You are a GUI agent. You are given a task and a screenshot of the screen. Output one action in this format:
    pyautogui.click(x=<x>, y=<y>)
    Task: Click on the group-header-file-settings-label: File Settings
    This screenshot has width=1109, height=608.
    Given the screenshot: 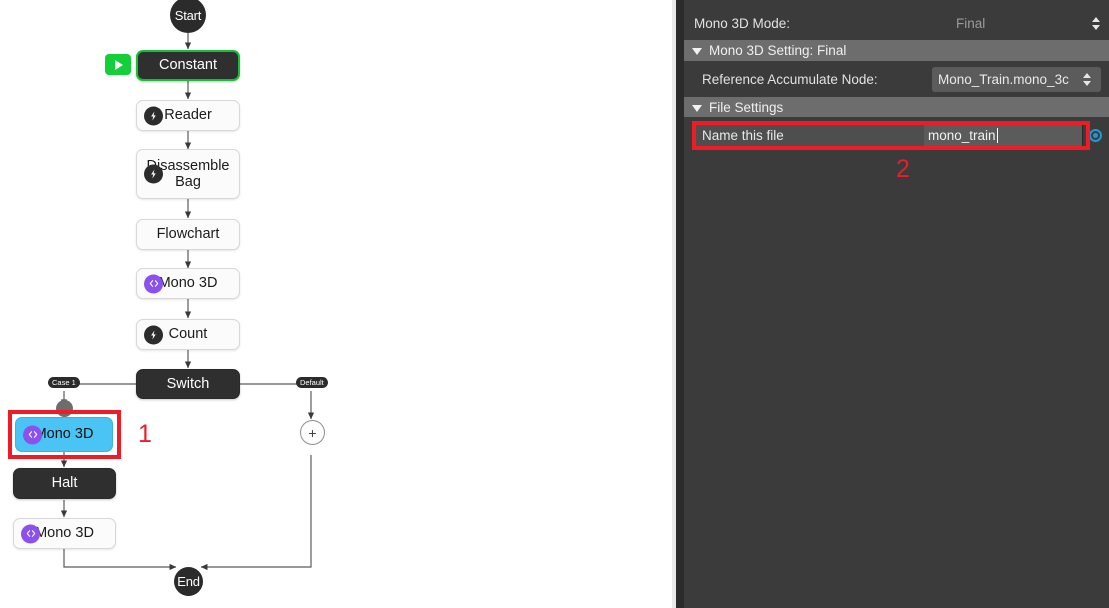 What is the action you would take?
    pyautogui.click(x=746, y=107)
    